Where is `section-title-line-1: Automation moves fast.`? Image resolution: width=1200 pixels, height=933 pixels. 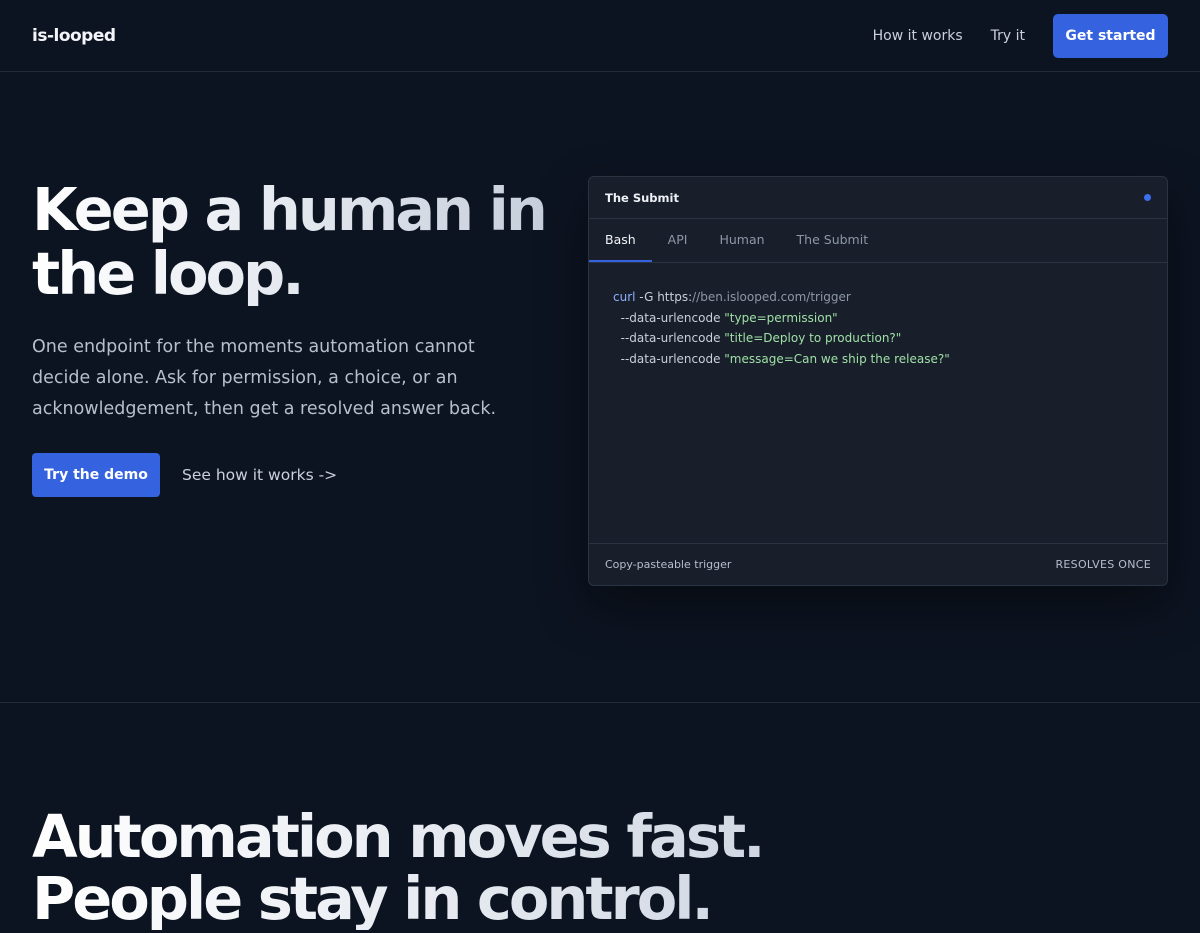 section-title-line-1: Automation moves fast. is located at coordinates (397, 836).